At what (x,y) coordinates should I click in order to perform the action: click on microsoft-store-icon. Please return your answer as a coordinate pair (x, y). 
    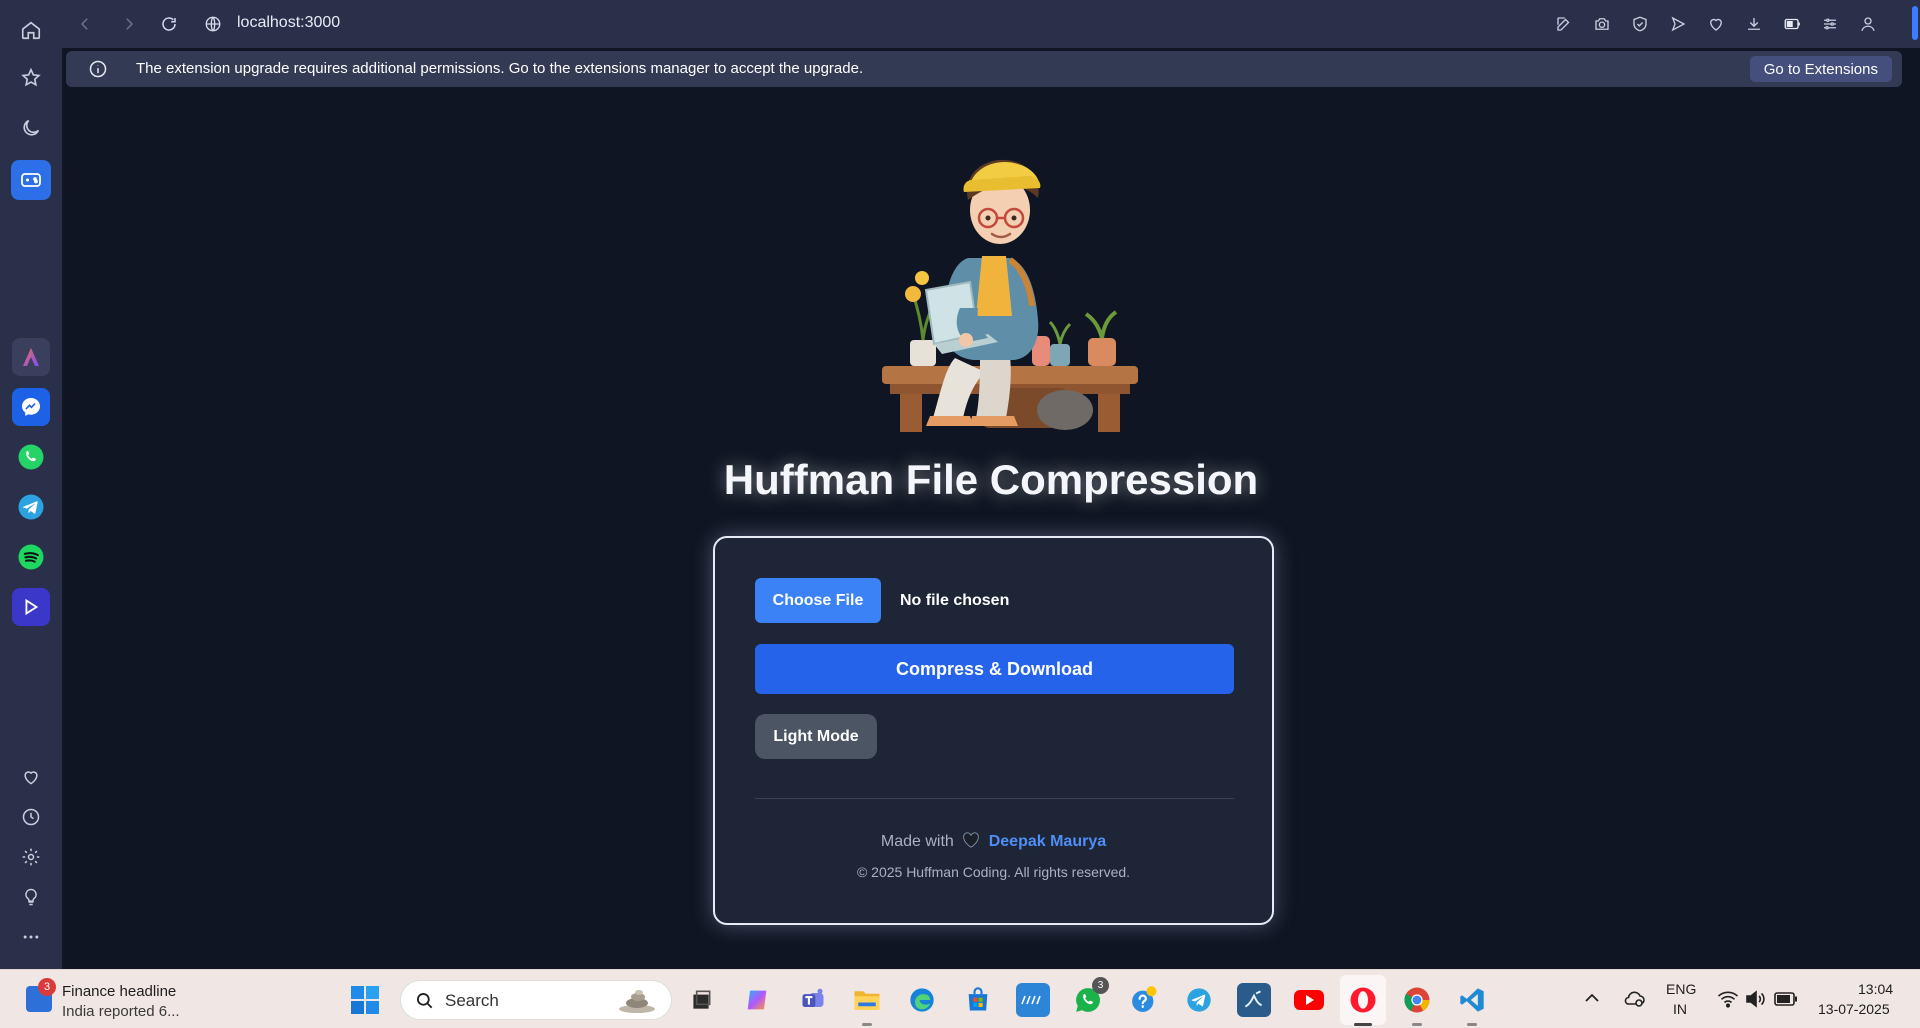
    Looking at the image, I should click on (978, 1000).